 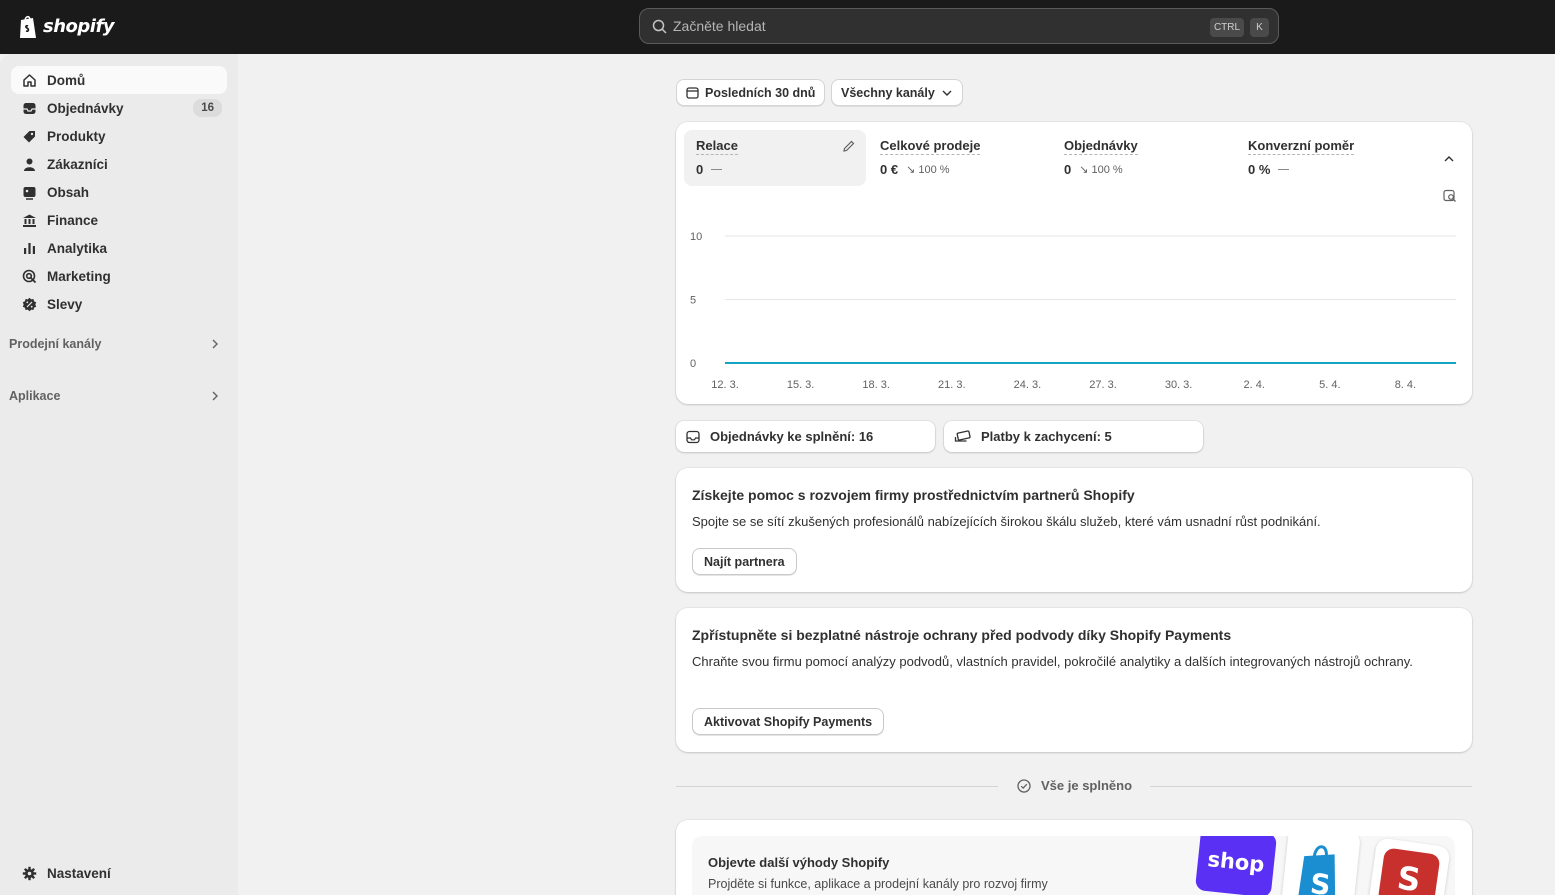 What do you see at coordinates (29, 108) in the screenshot?
I see `inbox-icon` at bounding box center [29, 108].